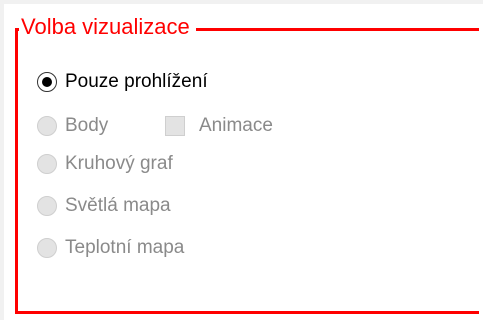 This screenshot has width=483, height=320. Describe the element at coordinates (241, 2) in the screenshot. I see `window-edge-top` at that location.